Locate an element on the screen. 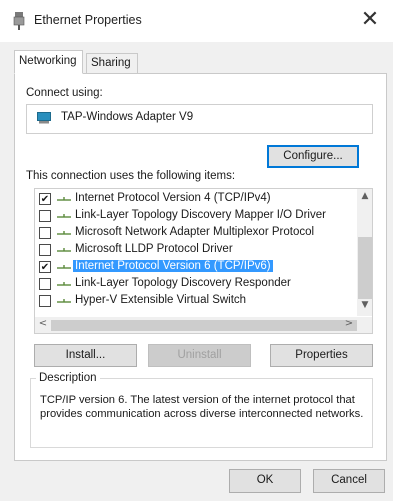  item-label: Internet Protocol Version 6 (TCP/IPv6) is located at coordinates (173, 266).